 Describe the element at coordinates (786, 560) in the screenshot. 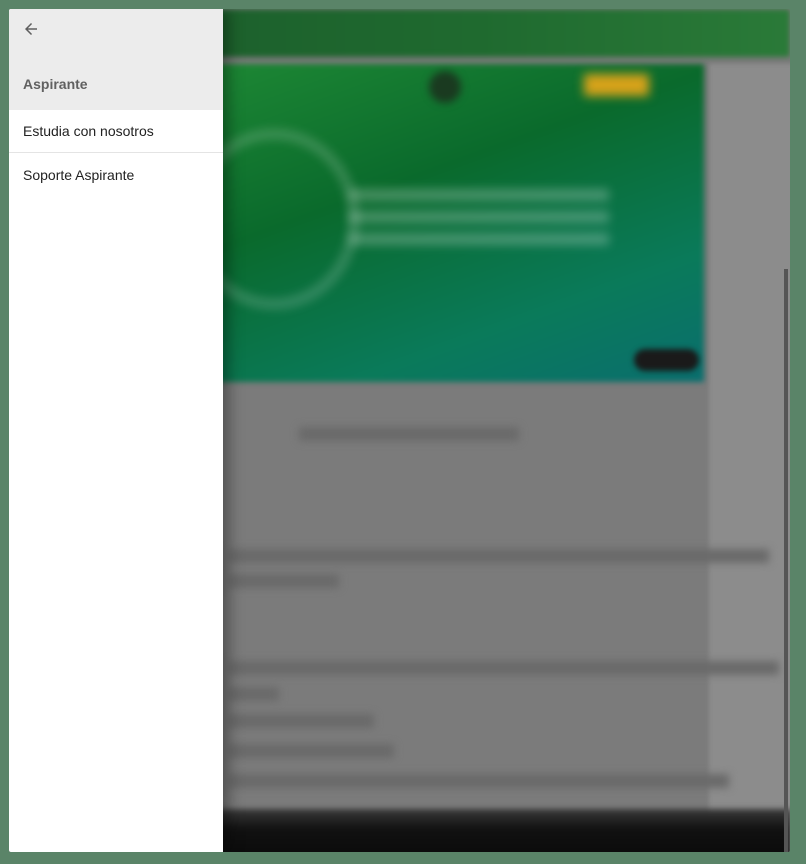

I see `background-scrollbar` at that location.